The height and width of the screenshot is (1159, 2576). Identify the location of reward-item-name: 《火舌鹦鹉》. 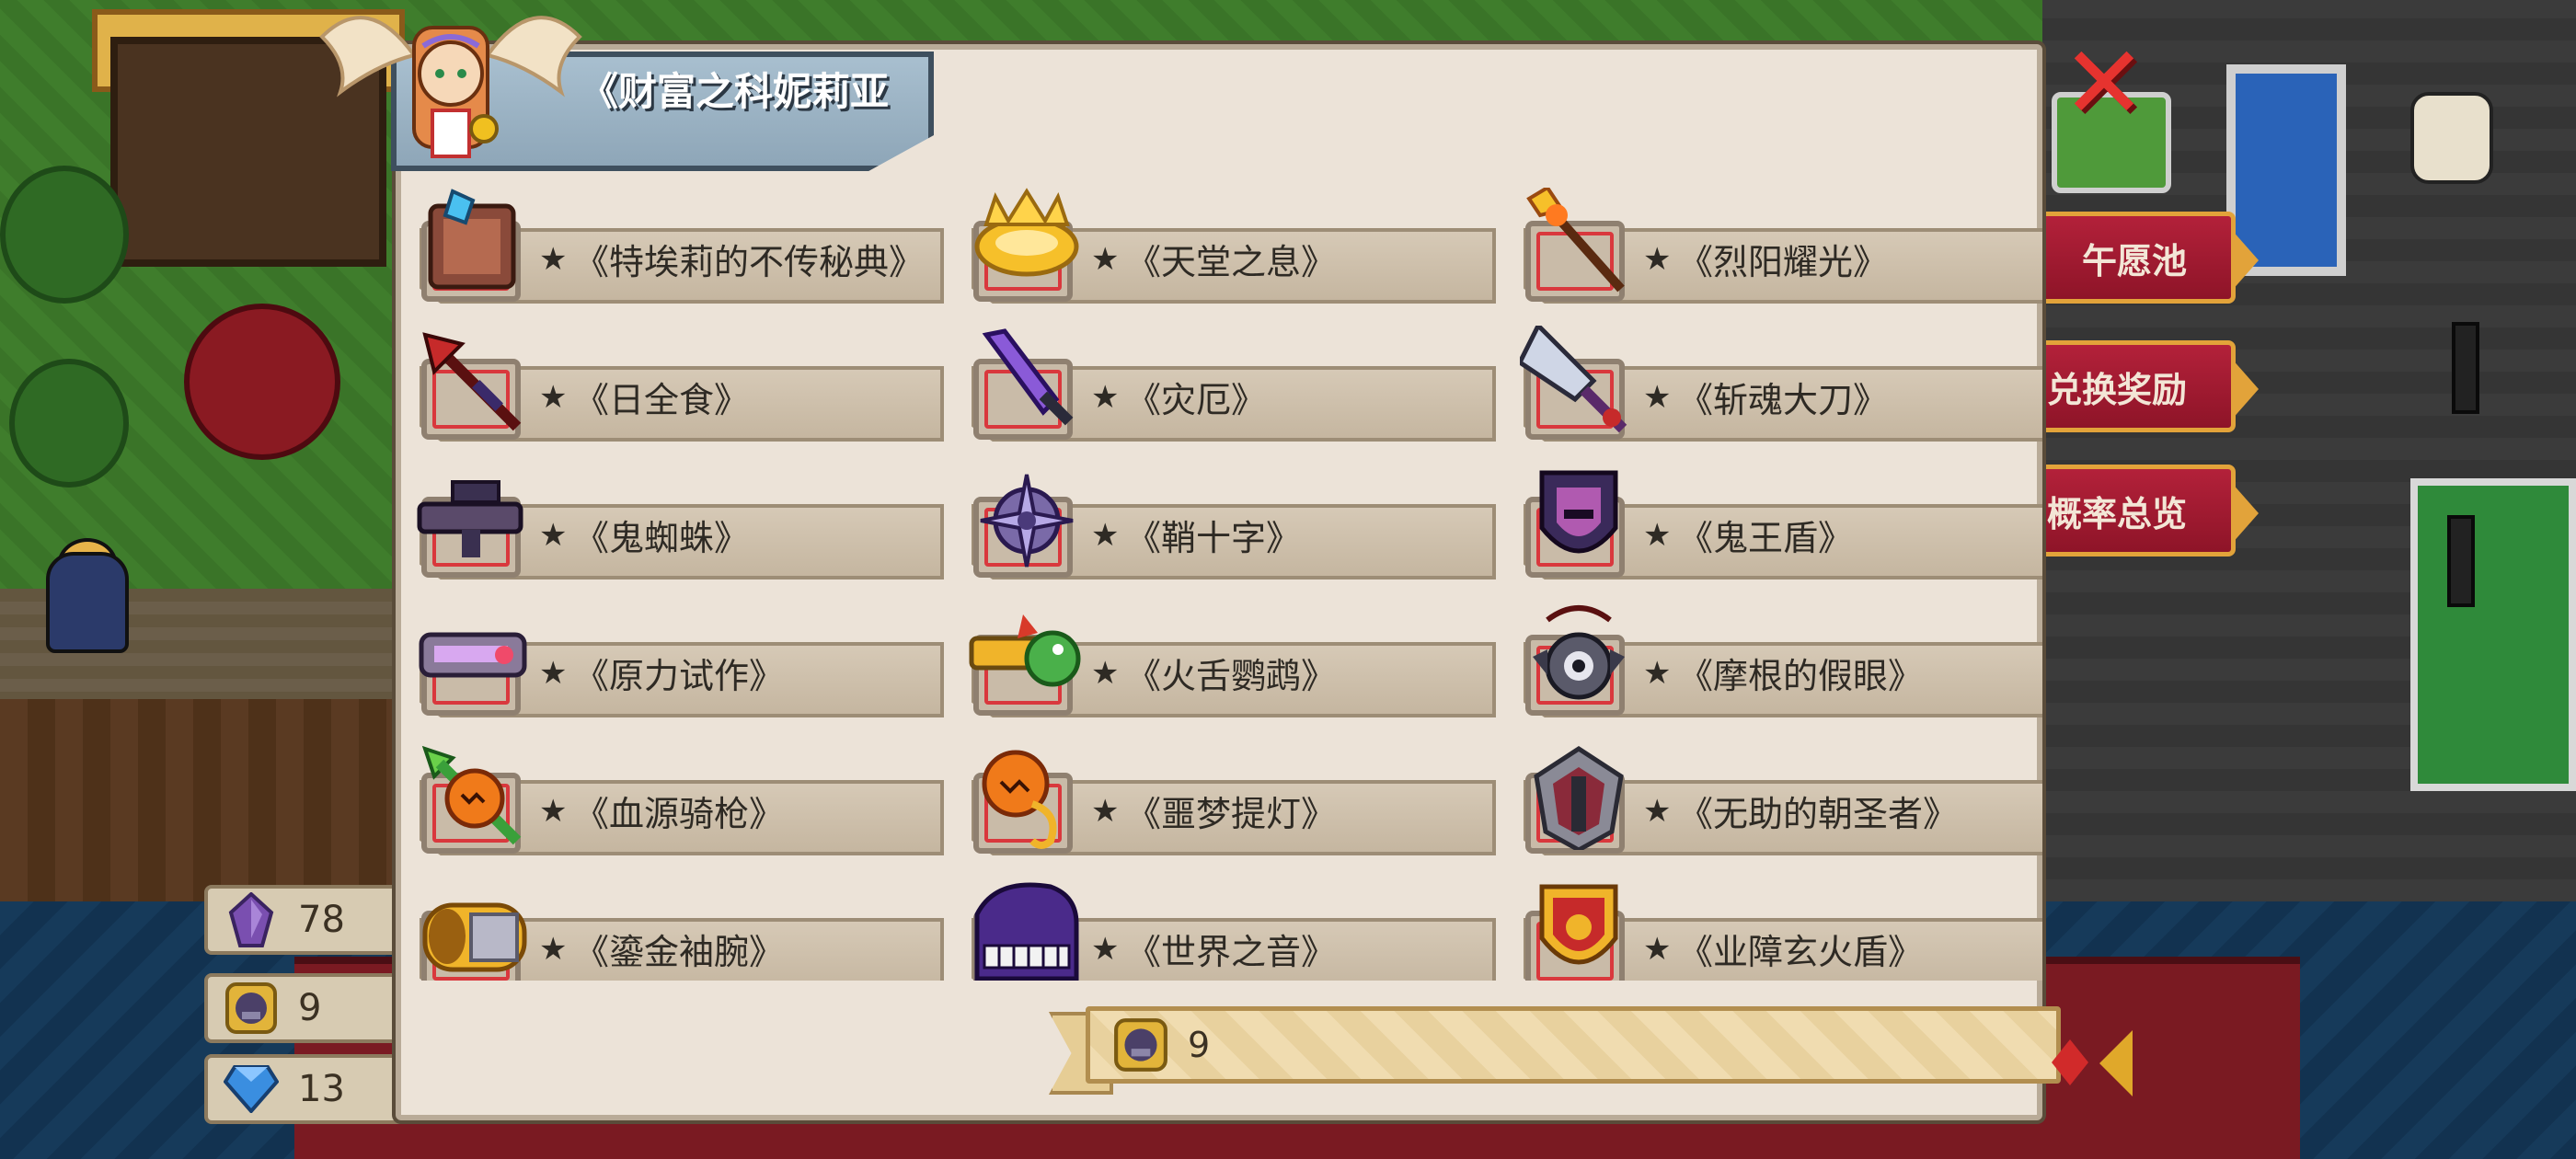
(1231, 676).